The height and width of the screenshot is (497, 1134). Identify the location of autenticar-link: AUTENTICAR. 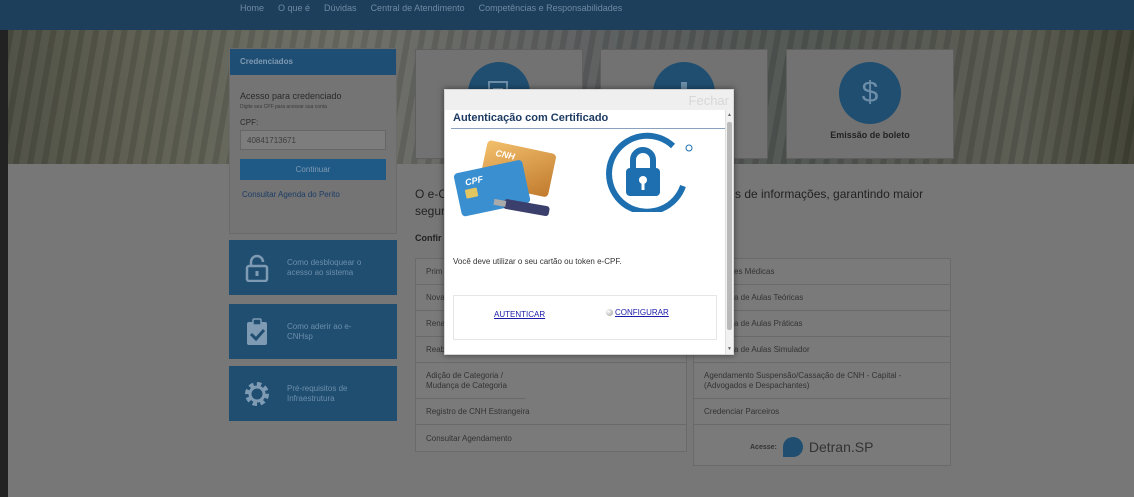
(519, 314).